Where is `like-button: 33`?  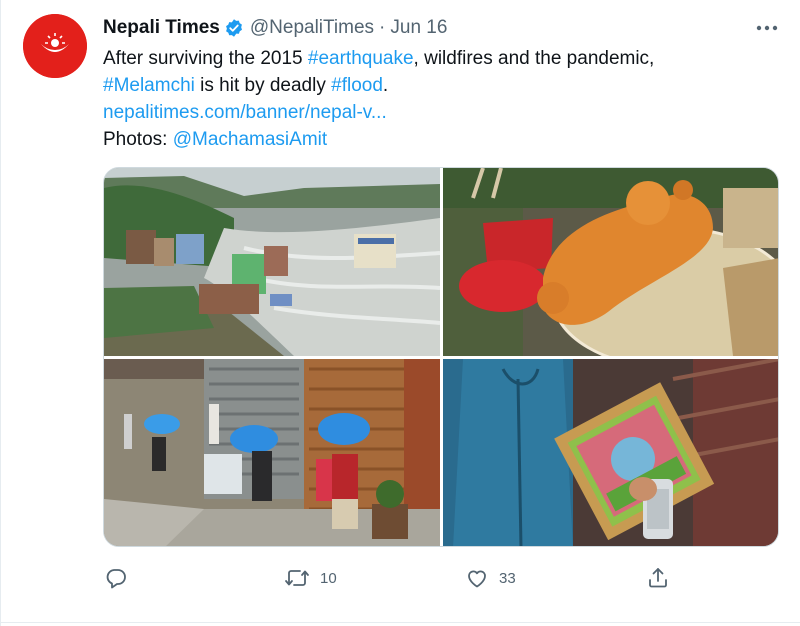
like-button: 33 is located at coordinates (490, 578).